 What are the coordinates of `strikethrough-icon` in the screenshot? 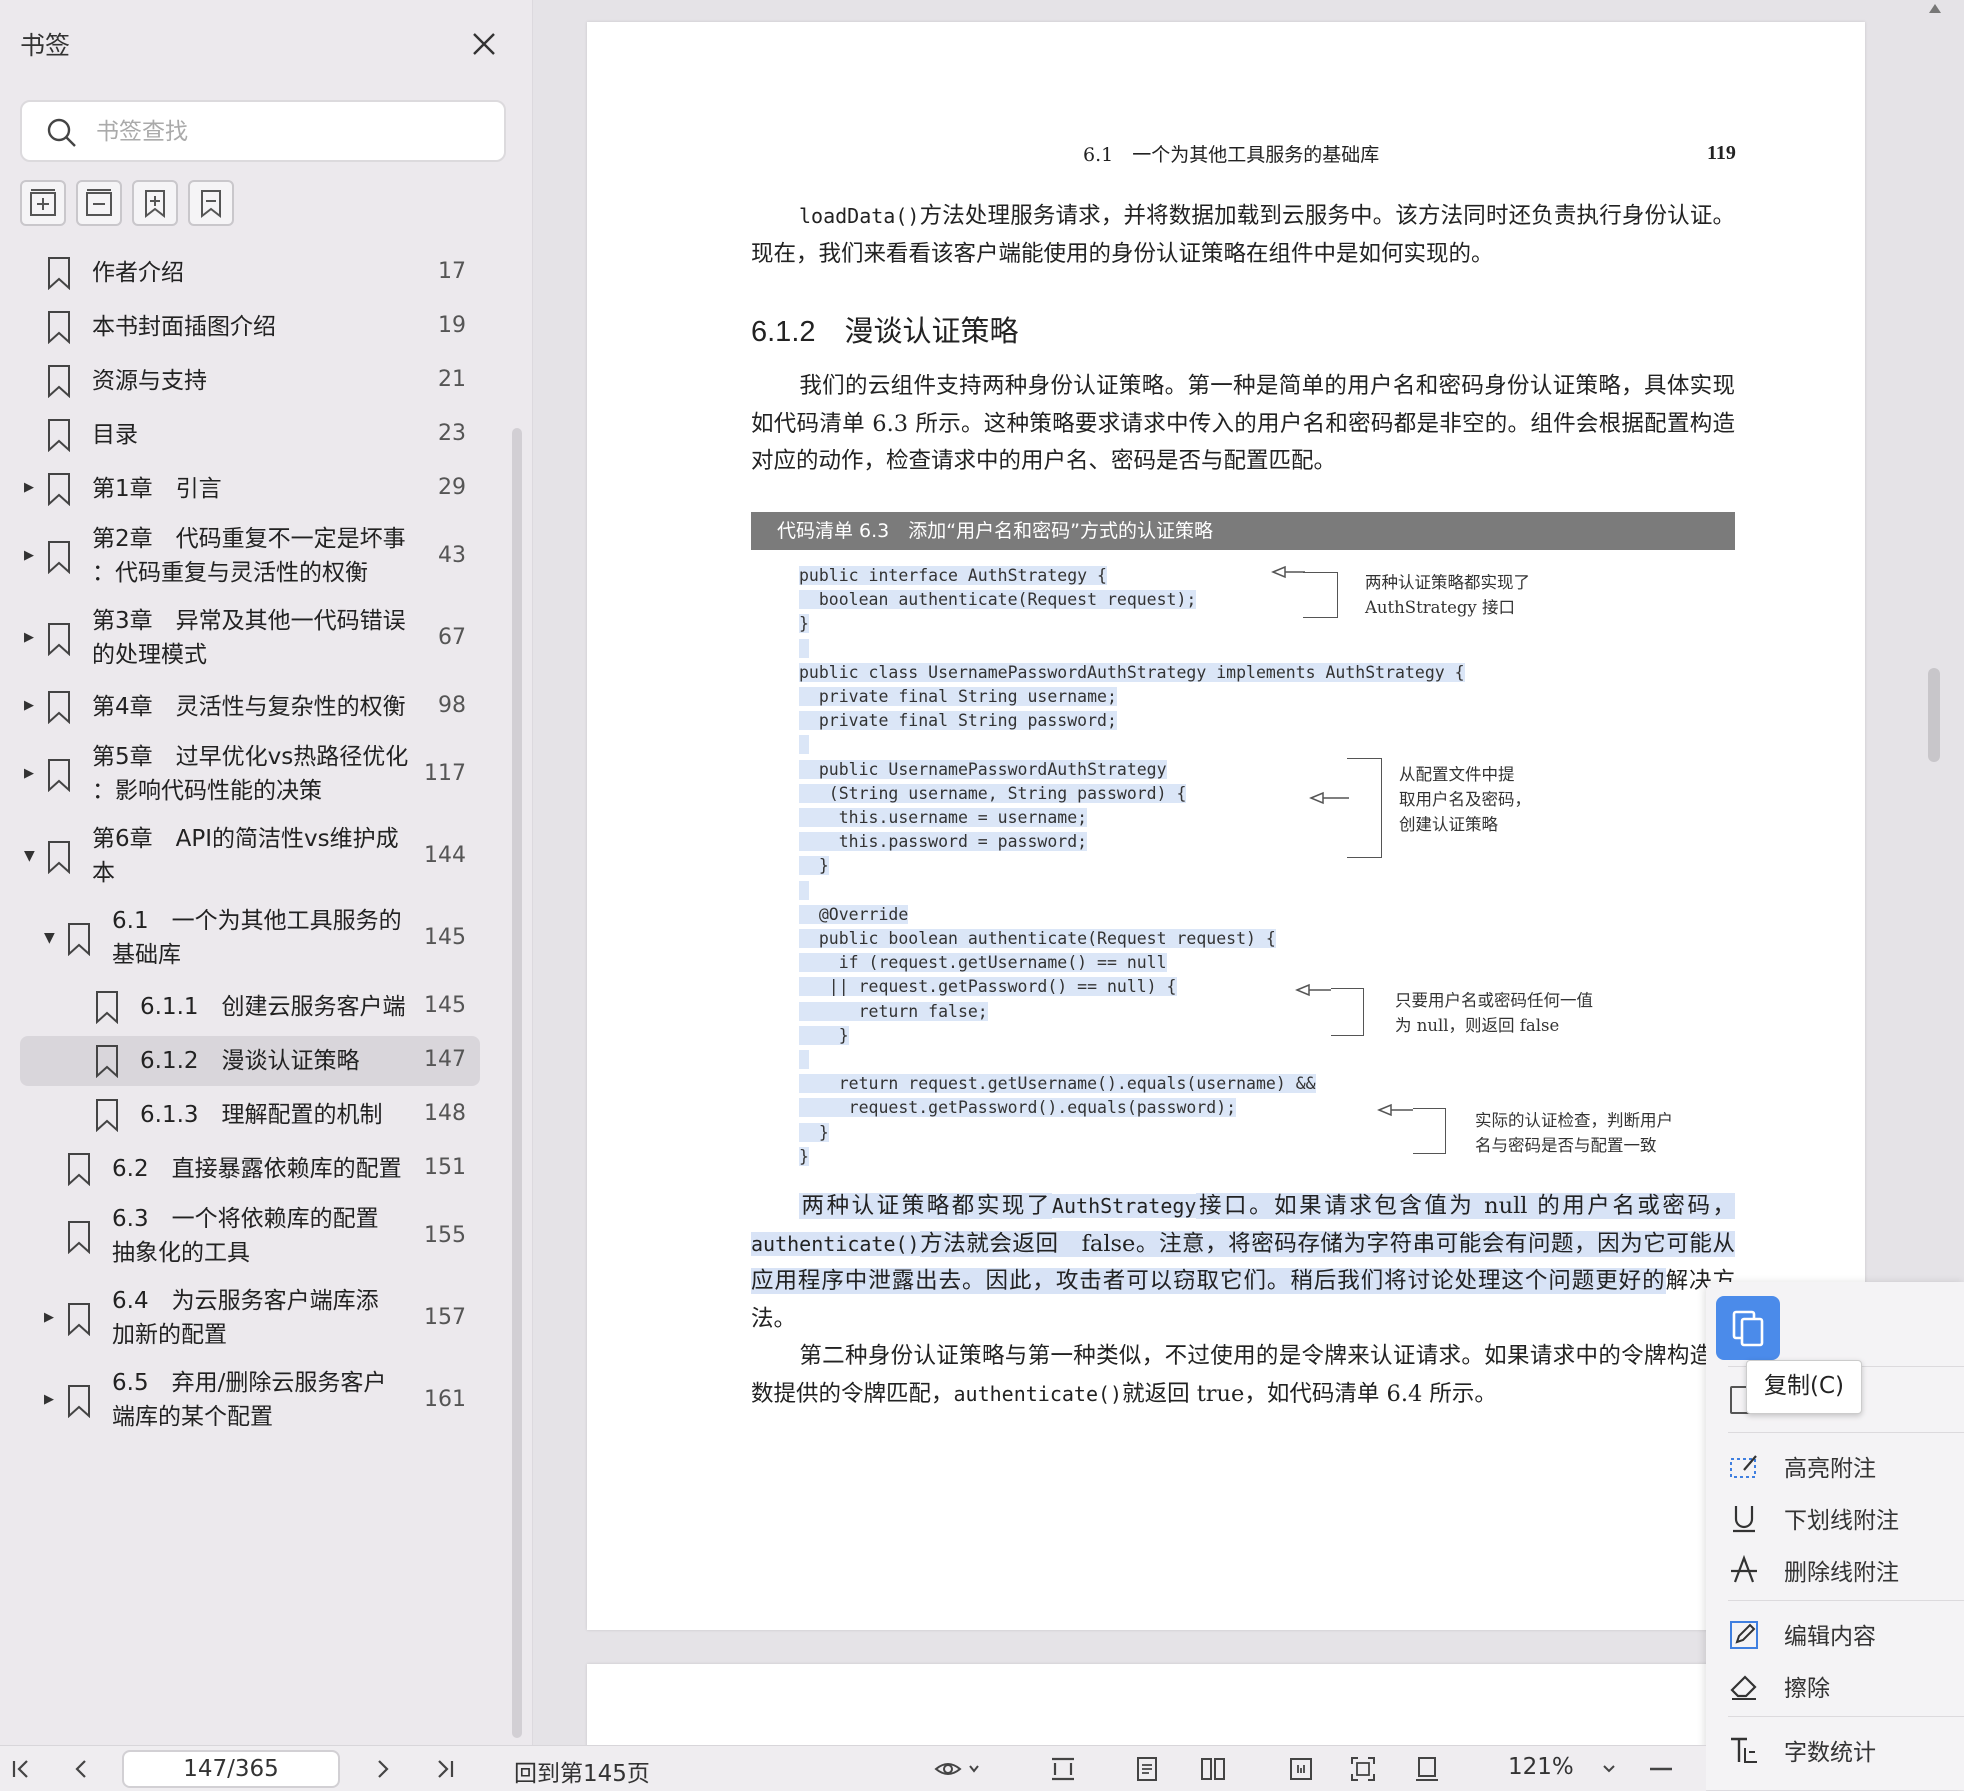 It's located at (1744, 1568).